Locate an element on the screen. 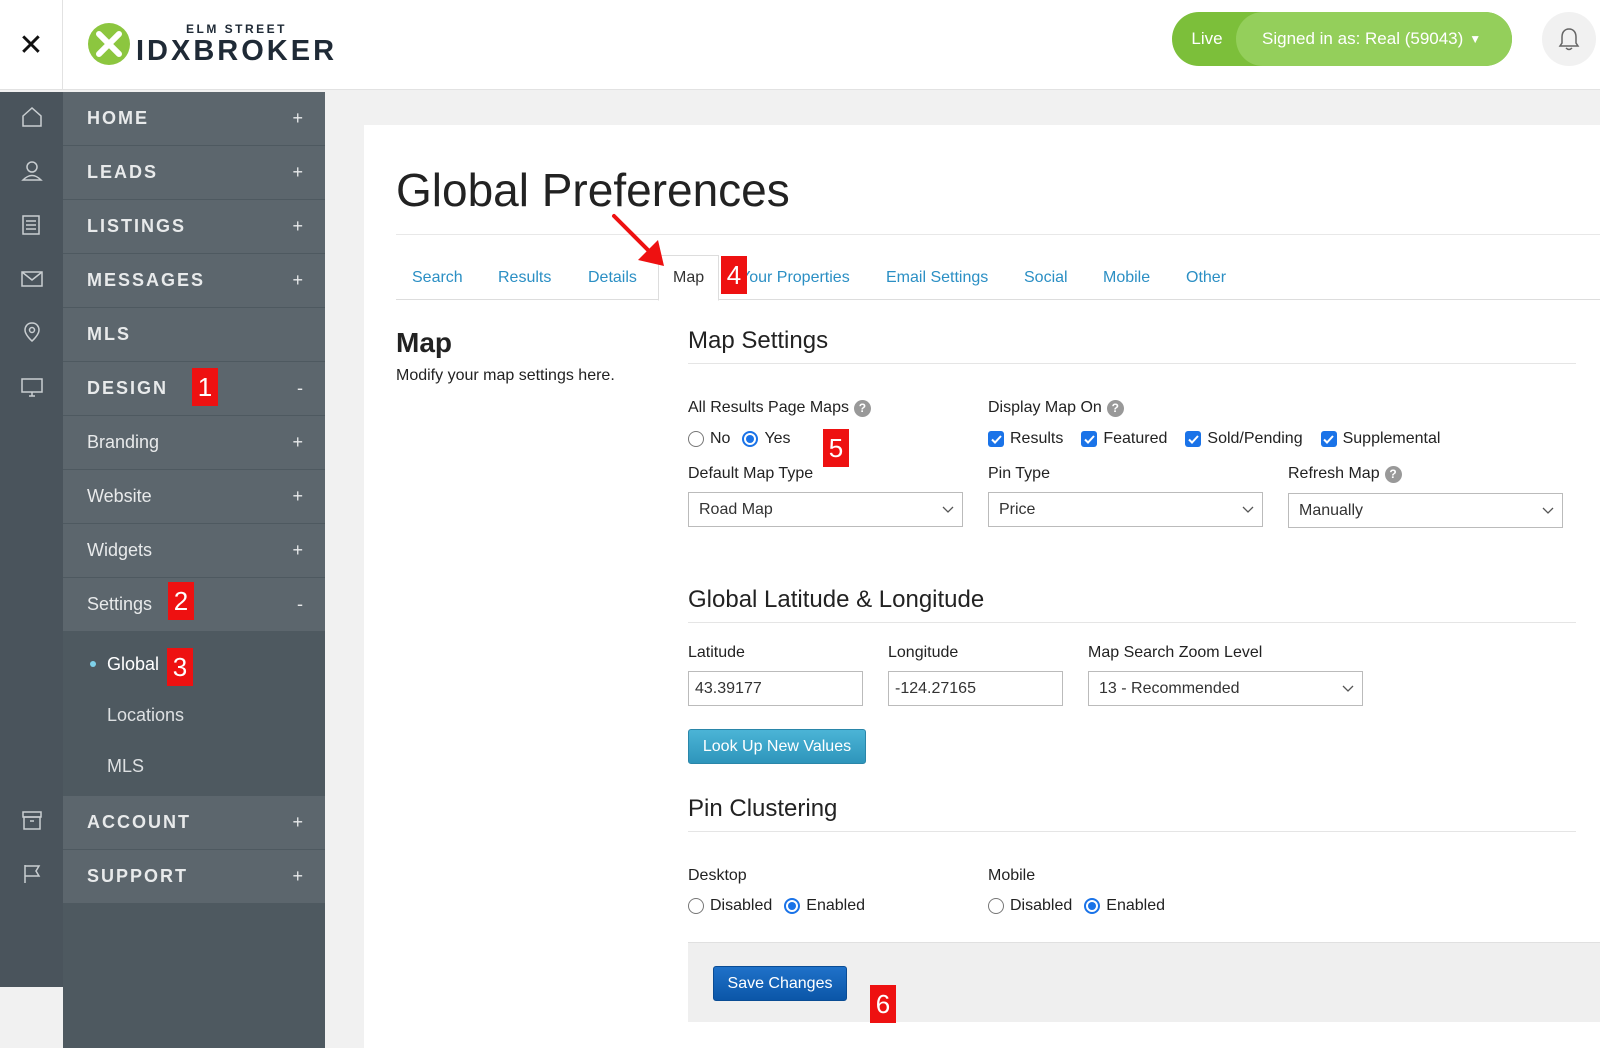  checkbox-results-label: Results is located at coordinates (1037, 438).